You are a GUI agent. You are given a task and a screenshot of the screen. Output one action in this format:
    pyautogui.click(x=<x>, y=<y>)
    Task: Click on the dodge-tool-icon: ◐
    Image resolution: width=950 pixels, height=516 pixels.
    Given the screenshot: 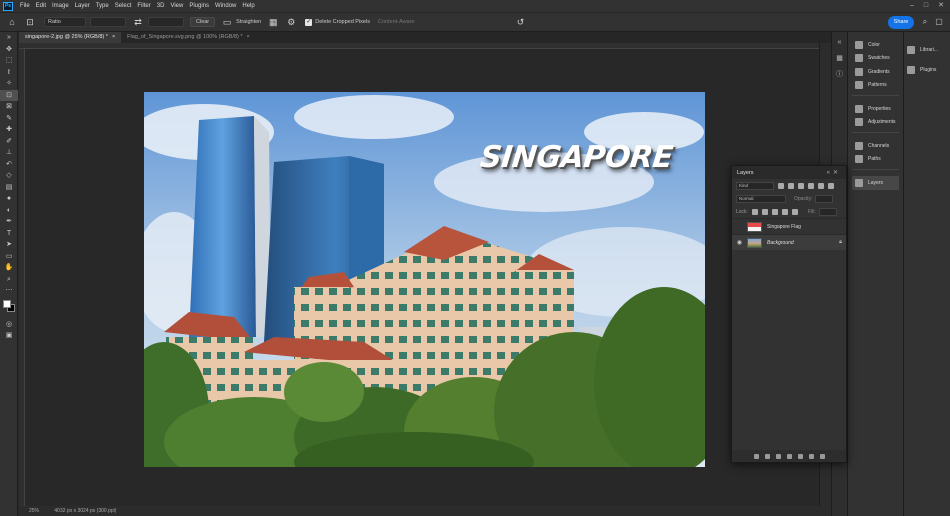 What is the action you would take?
    pyautogui.click(x=9, y=211)
    